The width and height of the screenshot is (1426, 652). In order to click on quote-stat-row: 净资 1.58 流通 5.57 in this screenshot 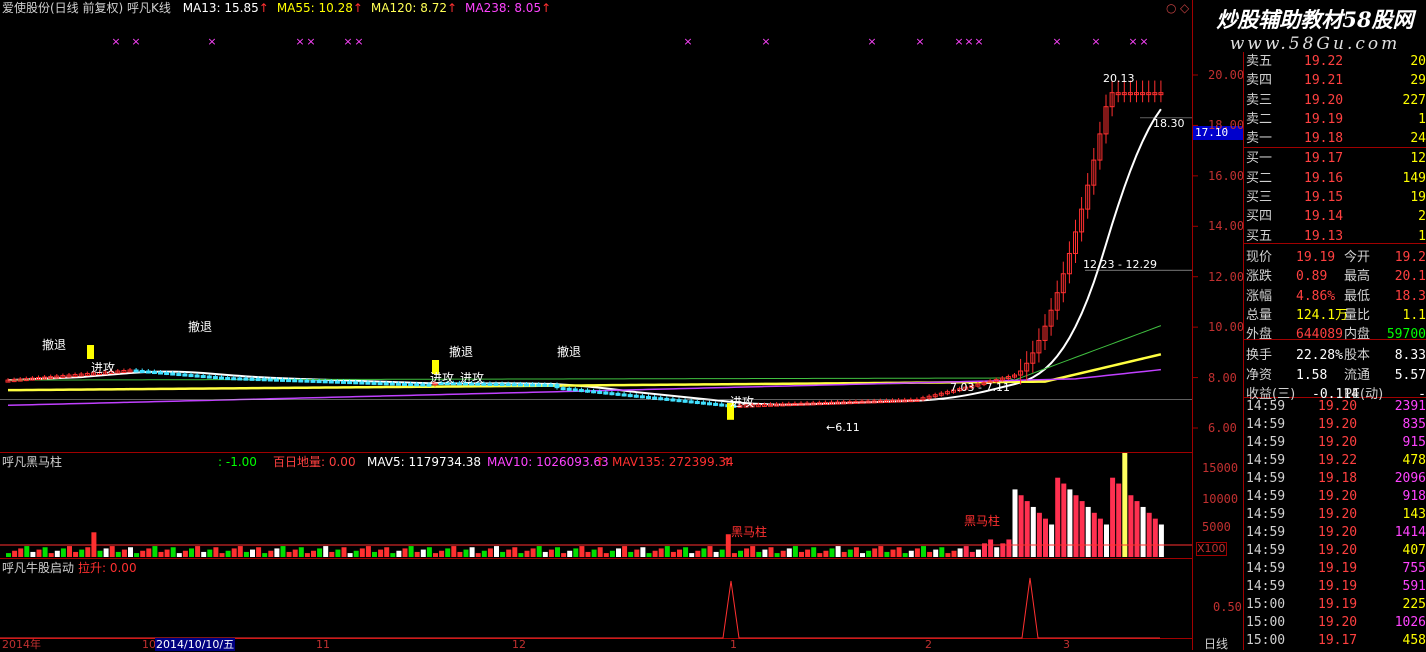, I will do `click(1335, 375)`.